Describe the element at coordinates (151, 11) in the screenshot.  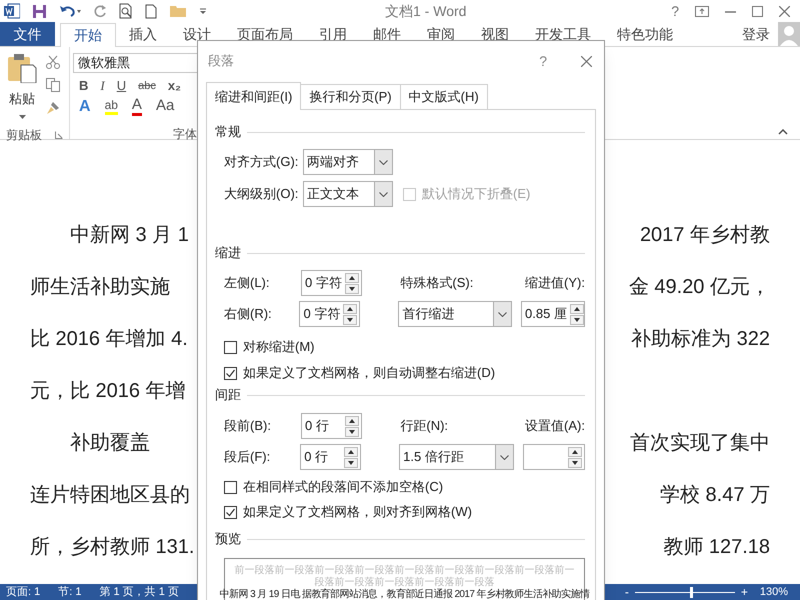
I see `new-document-icon` at that location.